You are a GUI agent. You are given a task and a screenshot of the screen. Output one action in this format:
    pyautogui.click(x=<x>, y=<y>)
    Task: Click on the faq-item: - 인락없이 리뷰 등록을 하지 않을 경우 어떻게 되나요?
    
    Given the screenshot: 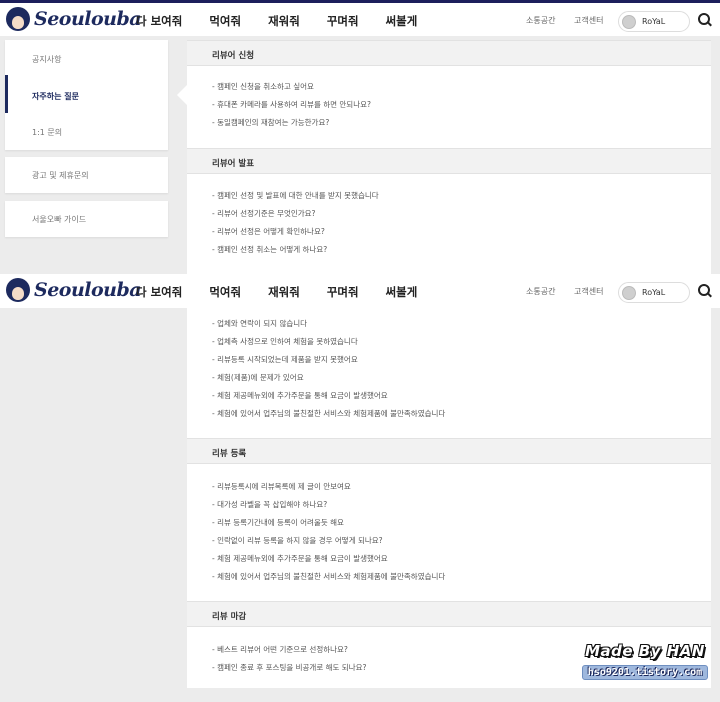 What is the action you would take?
    pyautogui.click(x=297, y=540)
    